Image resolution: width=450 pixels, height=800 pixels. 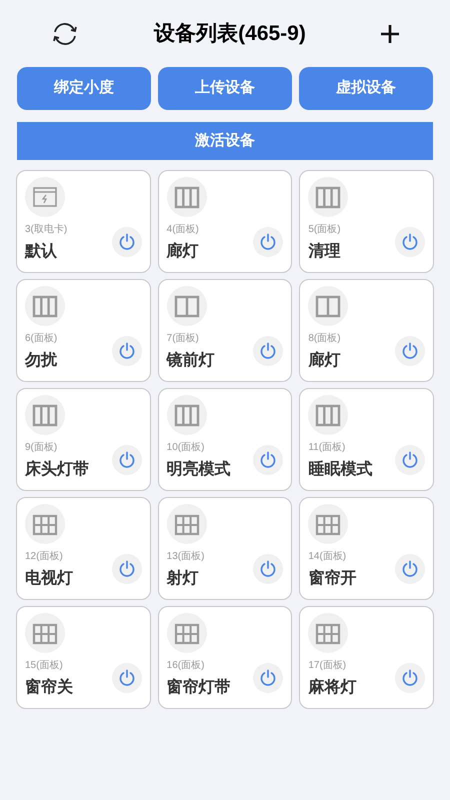 I want to click on device-card: 15(面板) 窗帘关, so click(x=83, y=657).